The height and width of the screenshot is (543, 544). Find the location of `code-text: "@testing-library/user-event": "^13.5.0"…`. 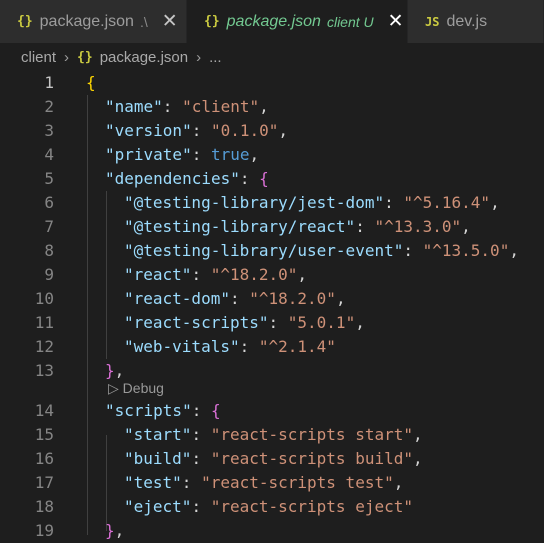

code-text: "@testing-library/user-event": "^13.5.0"… is located at coordinates (321, 251).